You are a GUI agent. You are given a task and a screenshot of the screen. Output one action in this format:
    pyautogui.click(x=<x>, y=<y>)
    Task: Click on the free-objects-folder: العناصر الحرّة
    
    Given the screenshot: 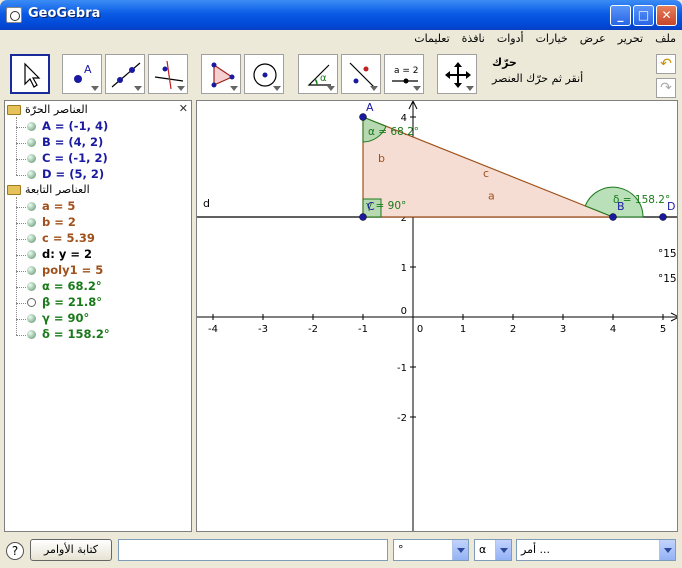 What is the action you would take?
    pyautogui.click(x=47, y=111)
    